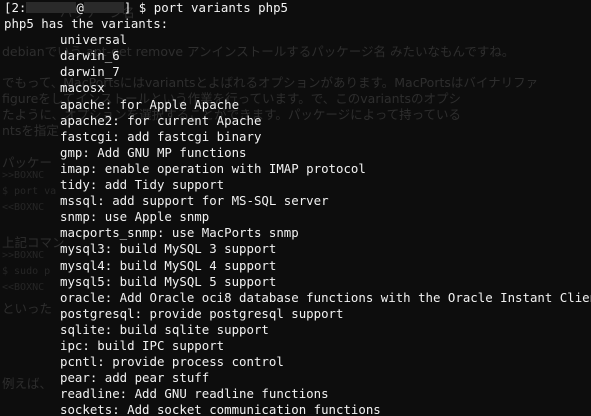 The height and width of the screenshot is (416, 591). I want to click on variant-line: darwin_7, so click(90, 72).